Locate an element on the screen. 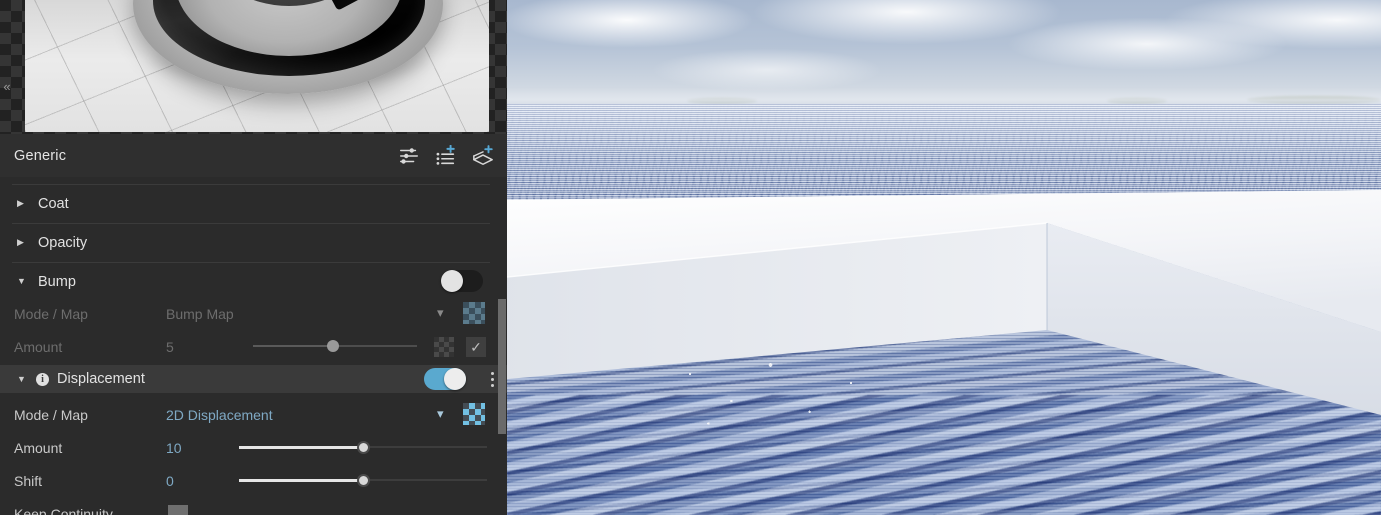  displacement-shift-value: 0 is located at coordinates (170, 480).